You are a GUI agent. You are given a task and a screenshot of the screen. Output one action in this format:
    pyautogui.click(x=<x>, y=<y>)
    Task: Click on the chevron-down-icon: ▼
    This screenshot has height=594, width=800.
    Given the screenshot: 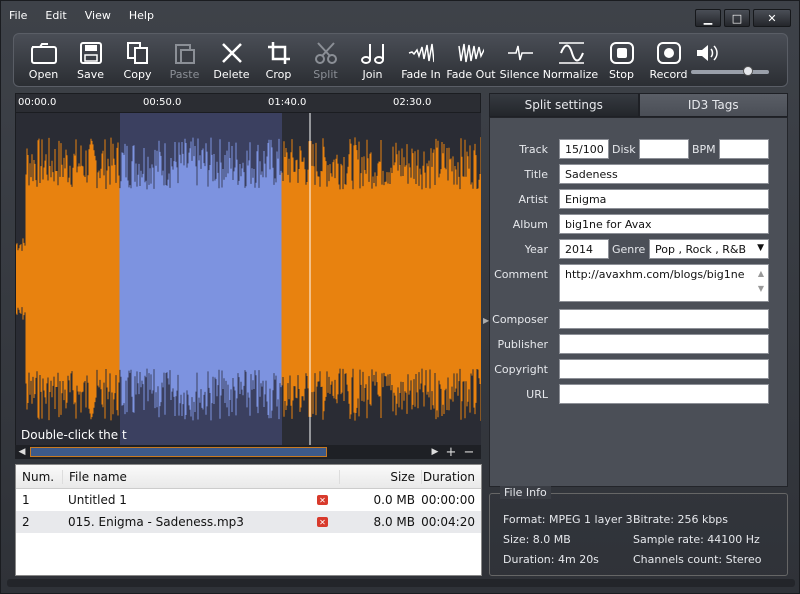 What is the action you would take?
    pyautogui.click(x=760, y=248)
    